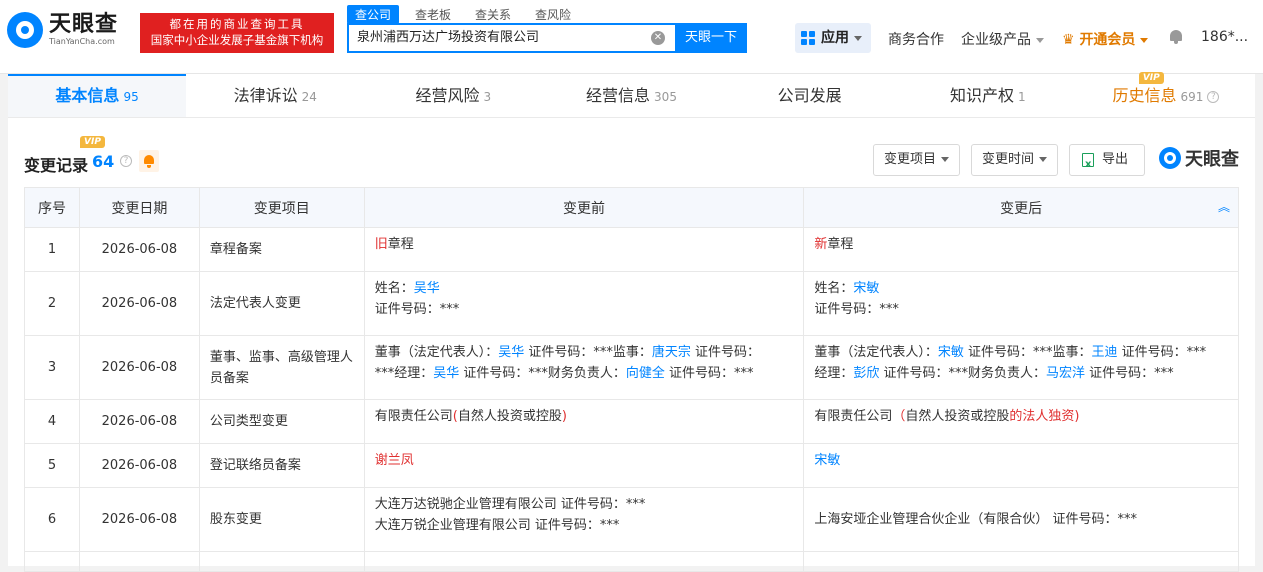  What do you see at coordinates (493, 14) in the screenshot?
I see `search-tab-relation: 查关系` at bounding box center [493, 14].